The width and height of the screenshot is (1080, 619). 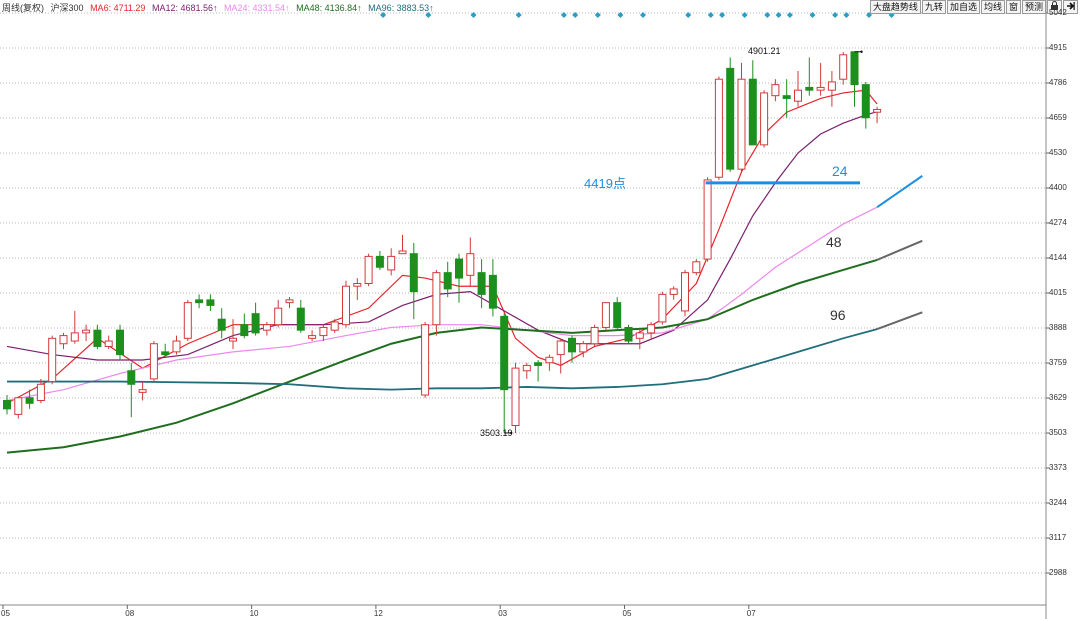 What do you see at coordinates (992, 7) in the screenshot?
I see `ma-settings-button: 均线` at bounding box center [992, 7].